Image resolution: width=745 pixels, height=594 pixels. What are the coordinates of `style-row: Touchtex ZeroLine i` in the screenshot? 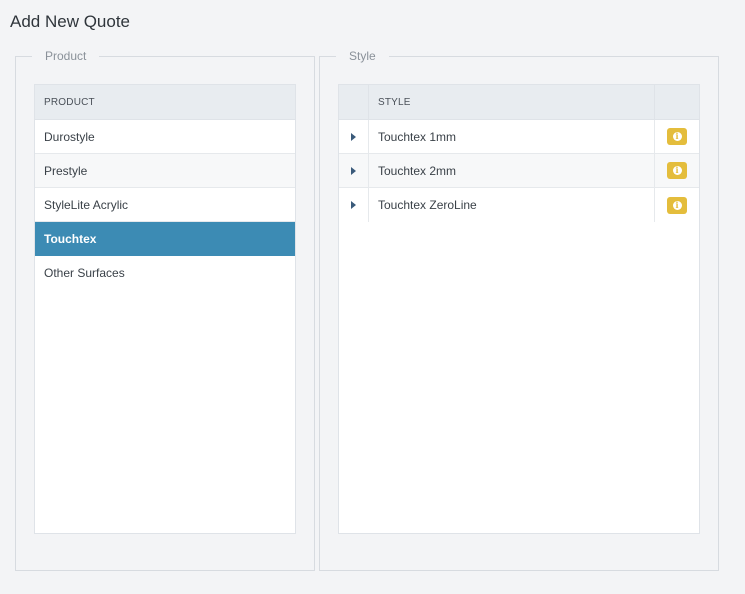 It's located at (519, 205).